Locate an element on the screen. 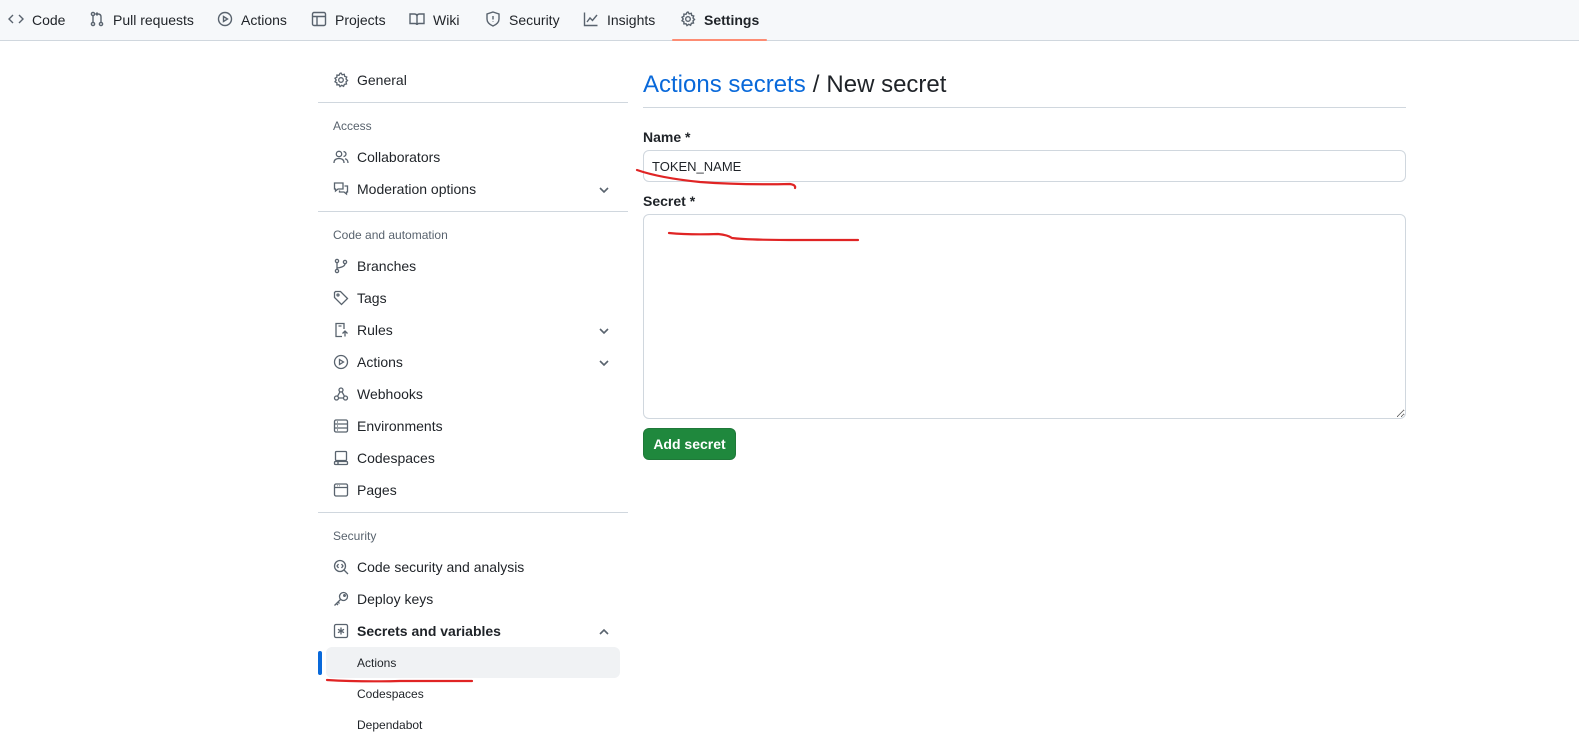  tab-security: Security is located at coordinates (522, 20).